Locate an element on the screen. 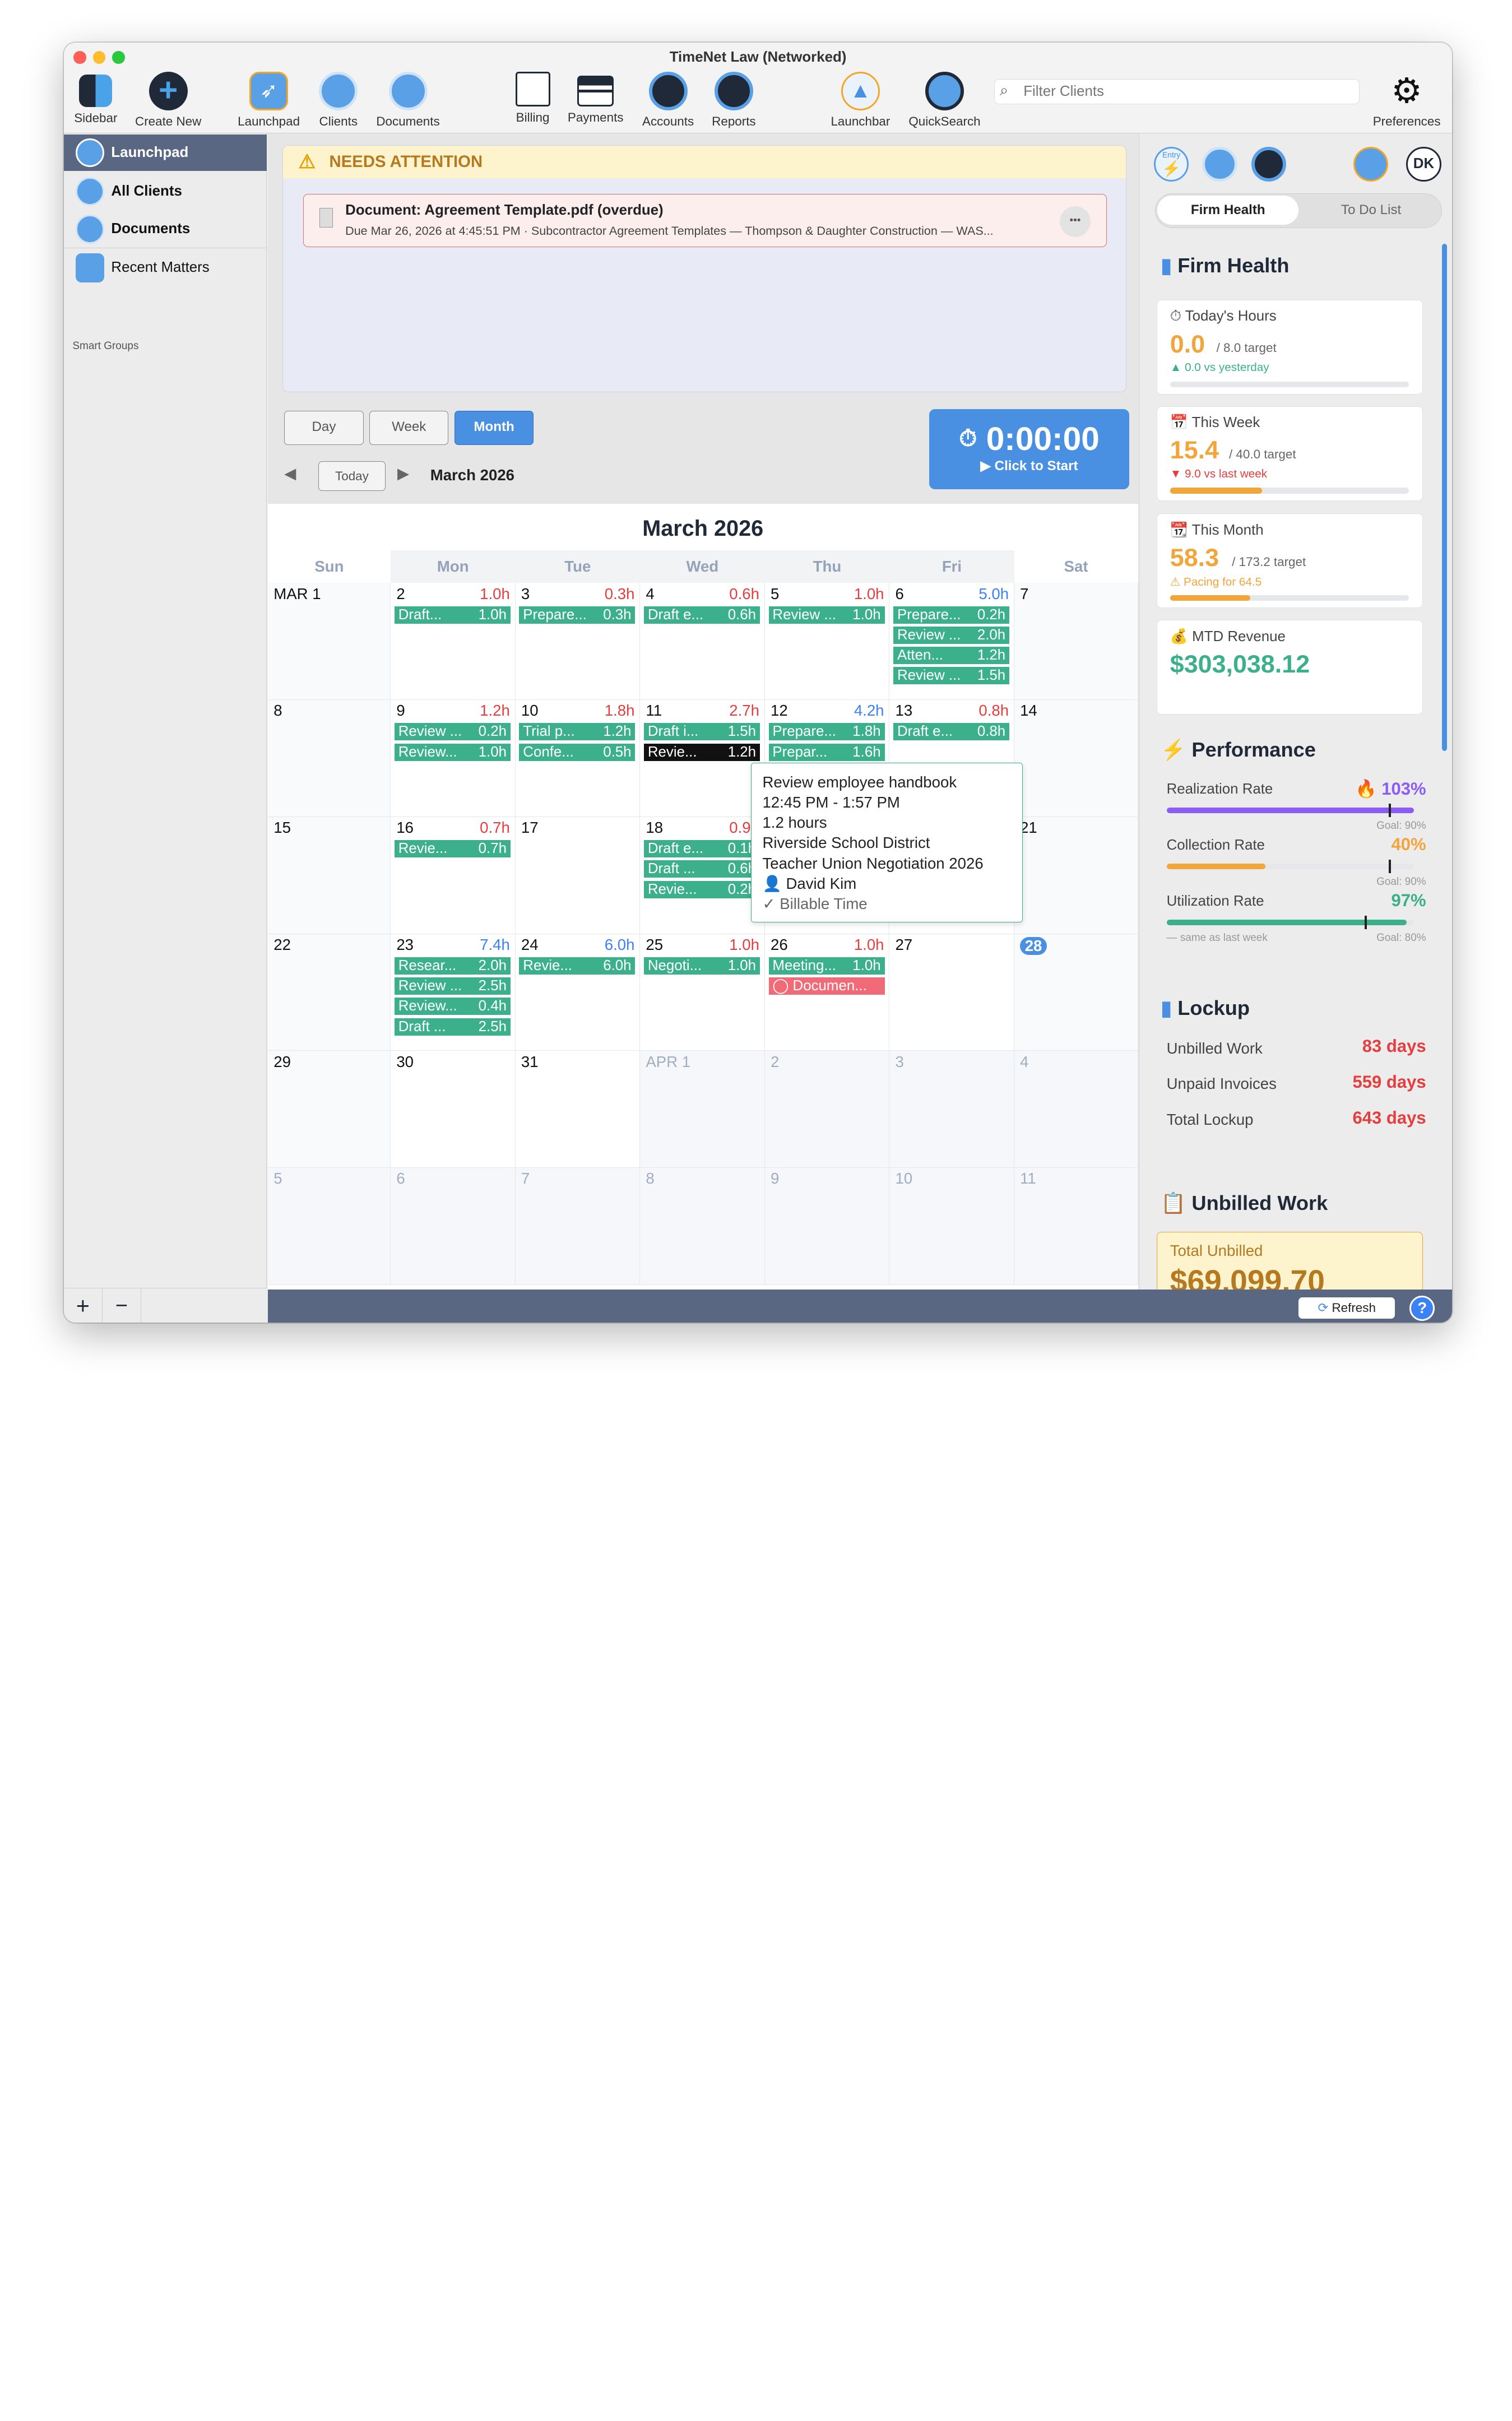 The width and height of the screenshot is (1512, 2421). today-button: Today is located at coordinates (352, 476).